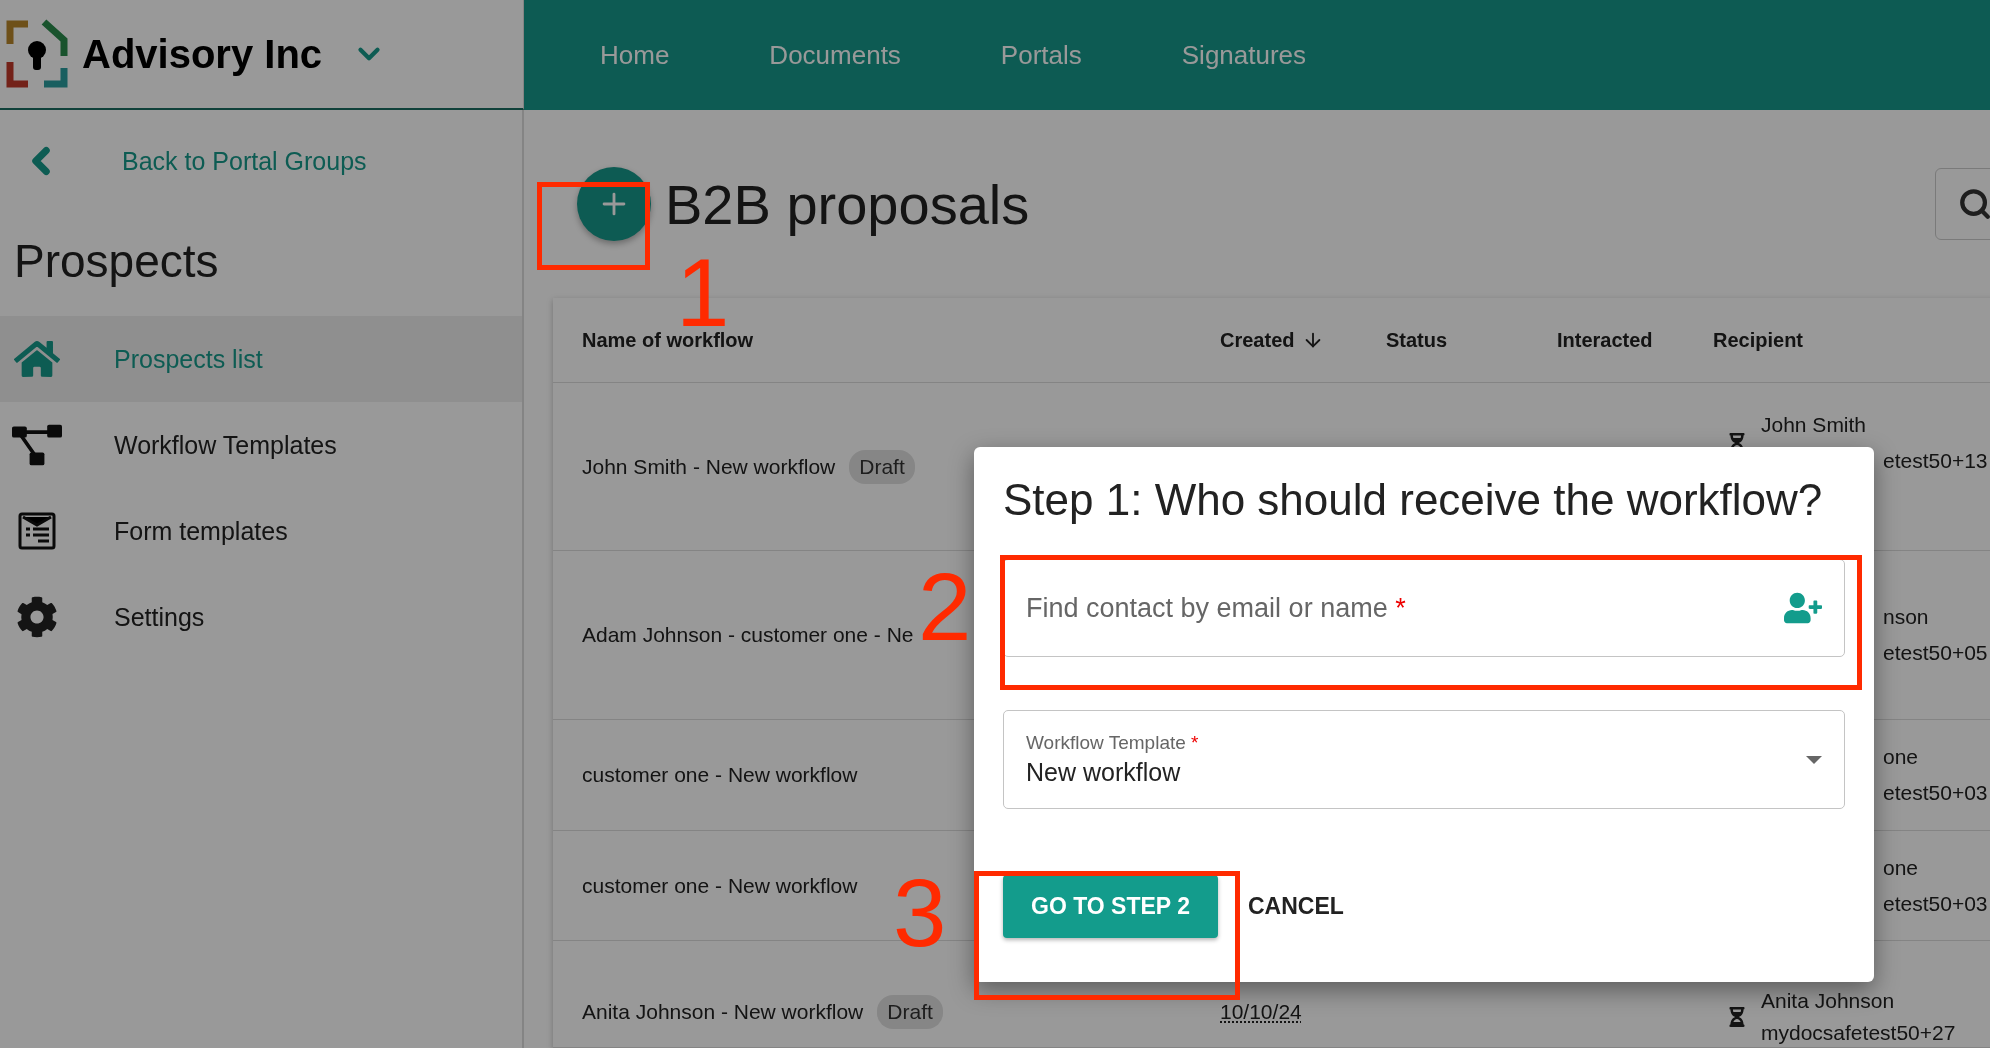  I want to click on recipient-name: Anita Johnson, so click(1828, 1001).